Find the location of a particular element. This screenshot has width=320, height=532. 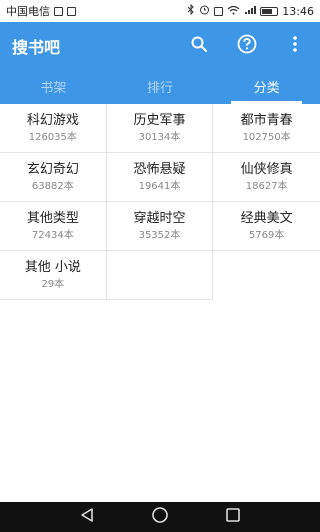

tab-bar: 书架 排行 分类 is located at coordinates (160, 86).